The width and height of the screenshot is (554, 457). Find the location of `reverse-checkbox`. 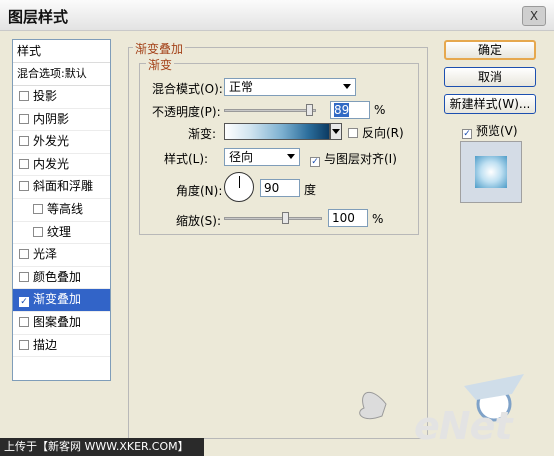

reverse-checkbox is located at coordinates (353, 133).